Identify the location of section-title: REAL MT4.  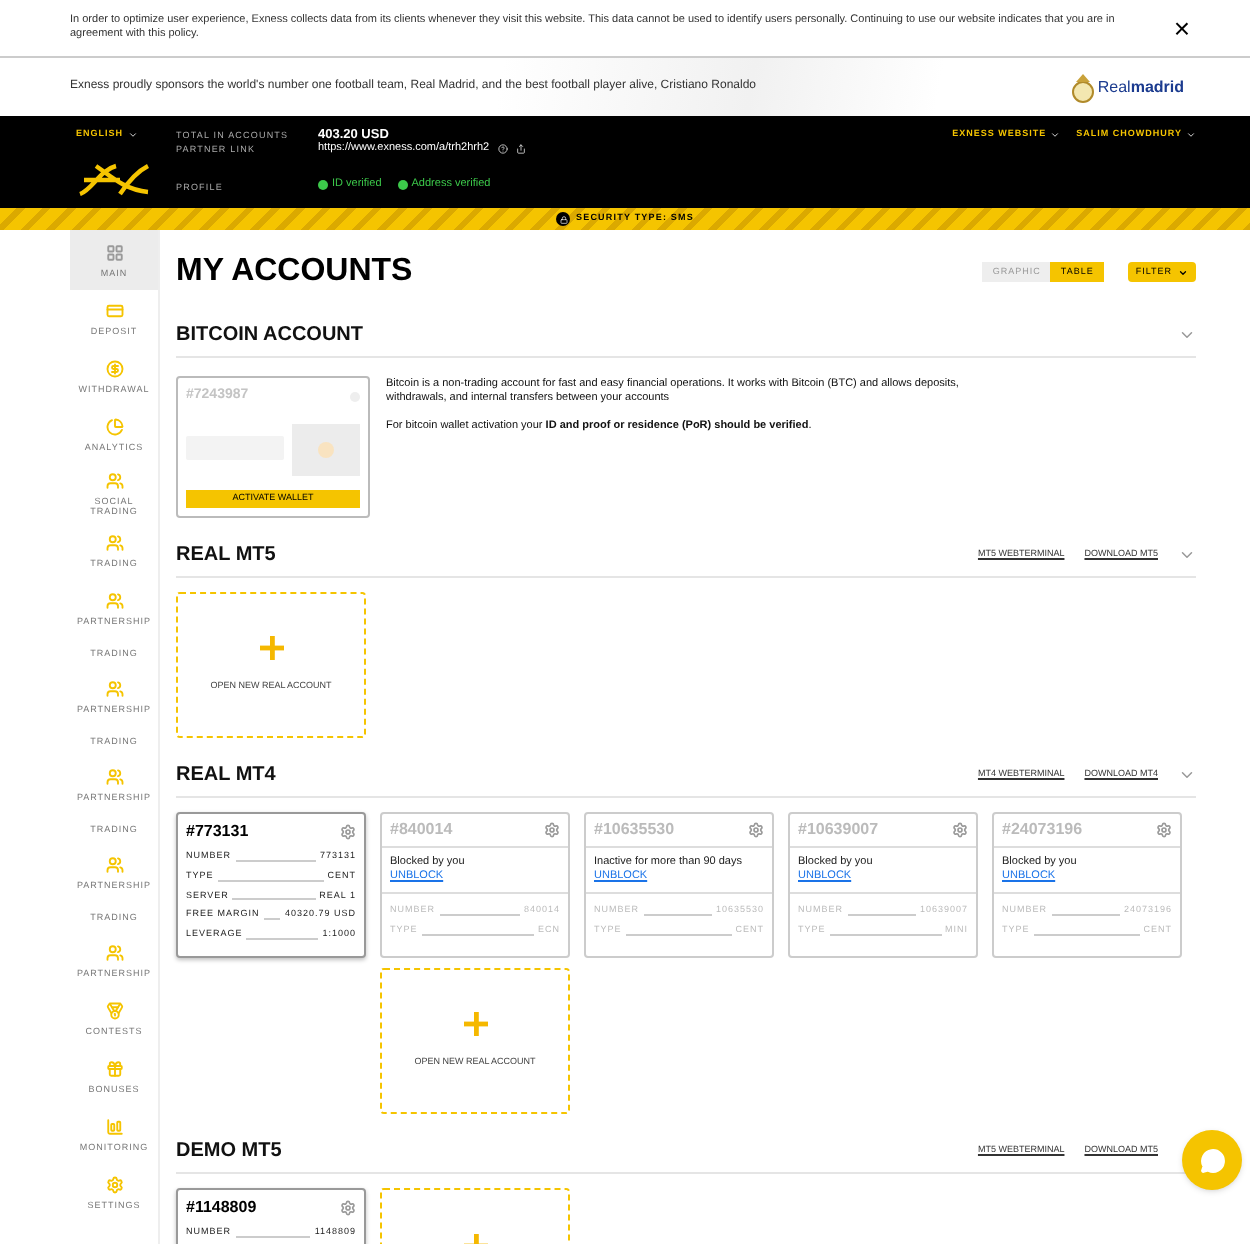
(226, 776).